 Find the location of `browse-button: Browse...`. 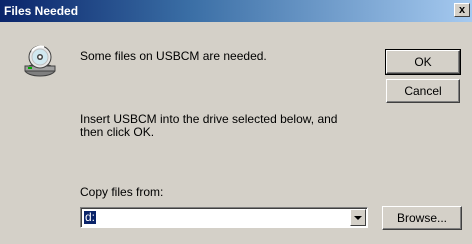

browse-button: Browse... is located at coordinates (422, 218).